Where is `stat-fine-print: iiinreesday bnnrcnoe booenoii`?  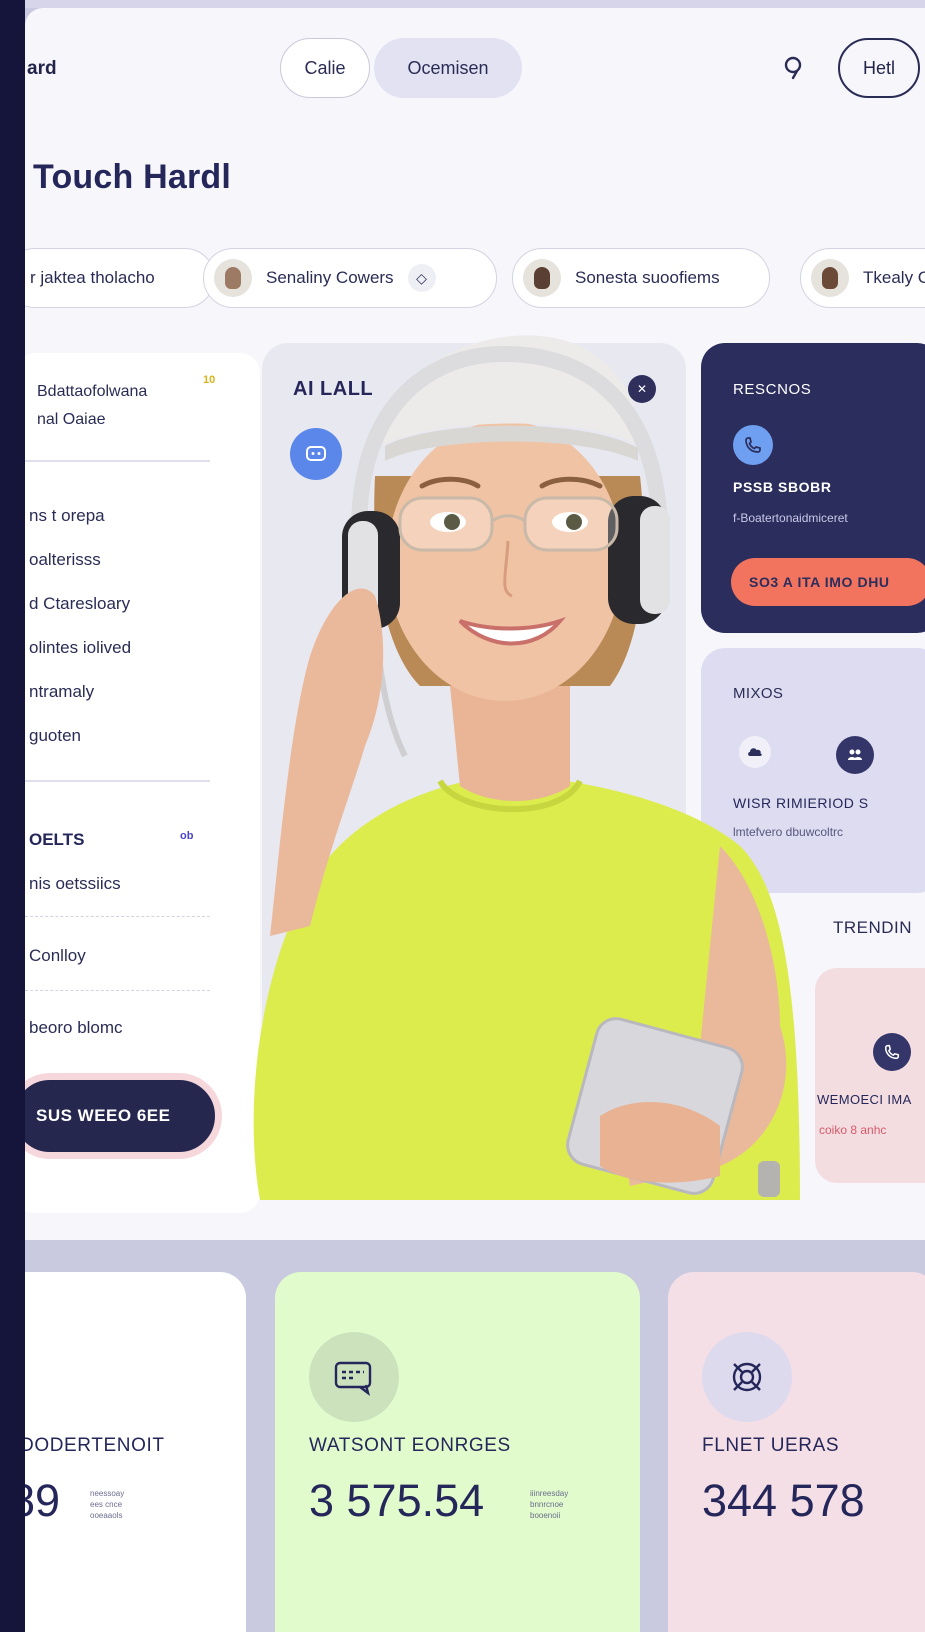 stat-fine-print: iiinreesday bnnrcnoe booenoii is located at coordinates (549, 1504).